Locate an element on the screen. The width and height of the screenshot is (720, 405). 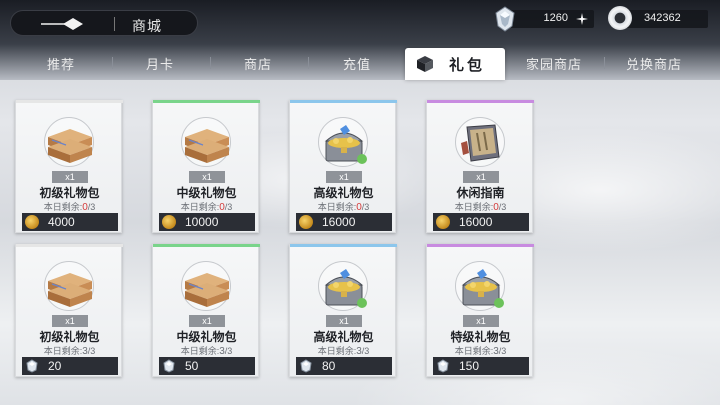
tab-gift-pack-label: 礼包 is located at coordinates (467, 65).